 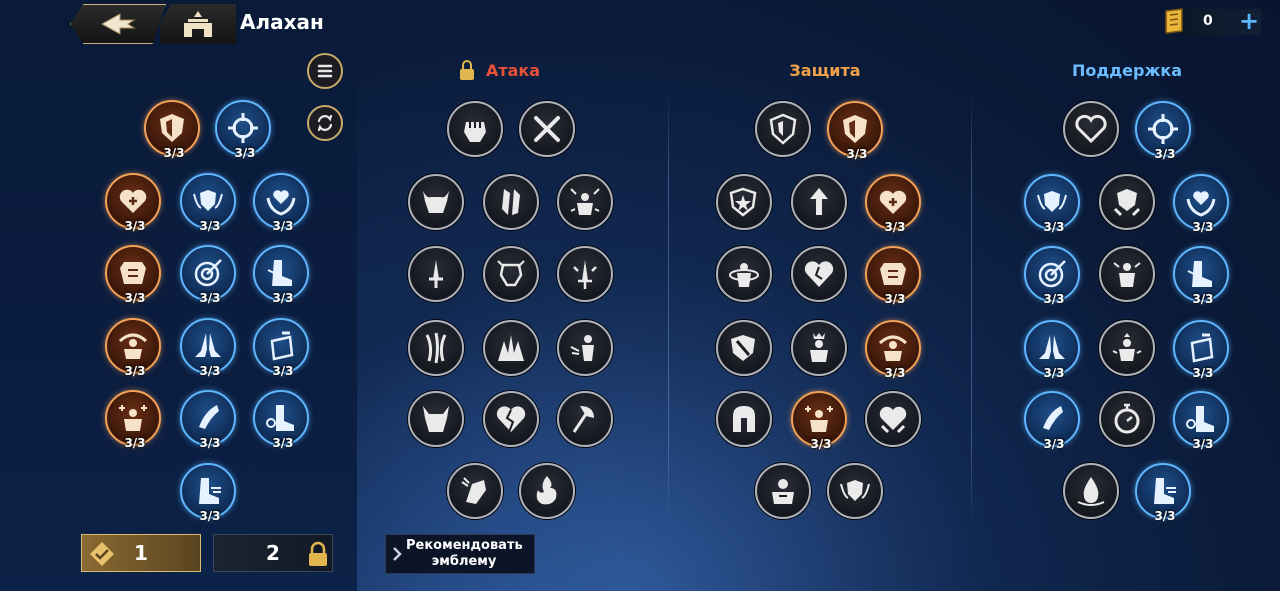 What do you see at coordinates (1091, 491) in the screenshot?
I see `support-talent-droplet` at bounding box center [1091, 491].